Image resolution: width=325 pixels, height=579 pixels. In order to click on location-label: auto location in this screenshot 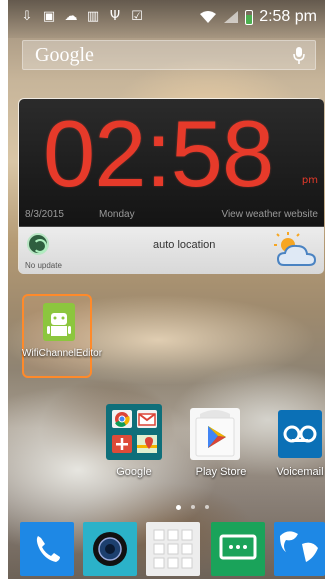, I will do `click(184, 245)`.